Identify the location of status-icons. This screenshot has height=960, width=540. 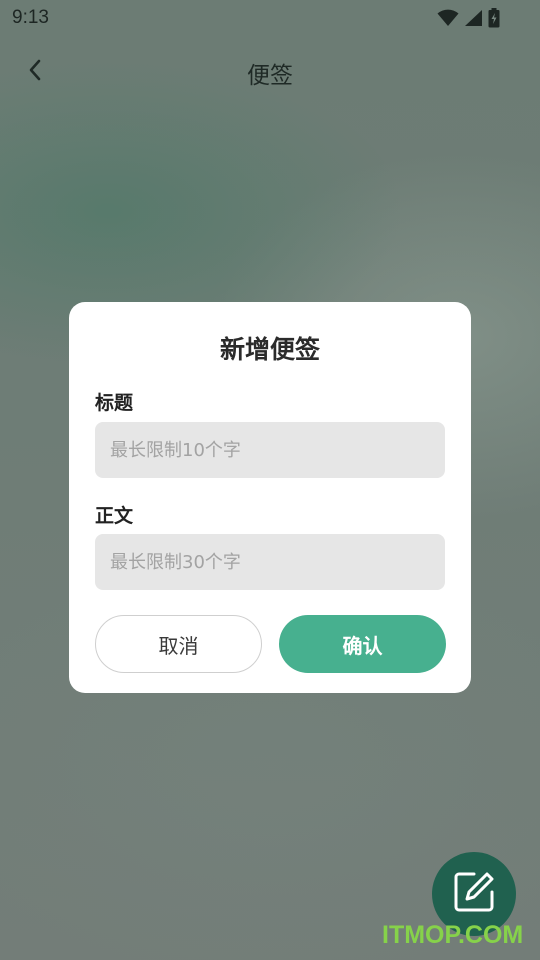
(468, 18).